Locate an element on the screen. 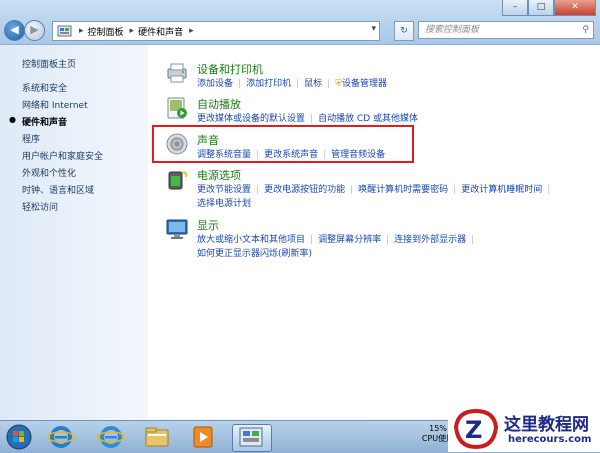 Image resolution: width=600 pixels, height=453 pixels. link-change-power-saving: 更改节能设置 is located at coordinates (224, 190).